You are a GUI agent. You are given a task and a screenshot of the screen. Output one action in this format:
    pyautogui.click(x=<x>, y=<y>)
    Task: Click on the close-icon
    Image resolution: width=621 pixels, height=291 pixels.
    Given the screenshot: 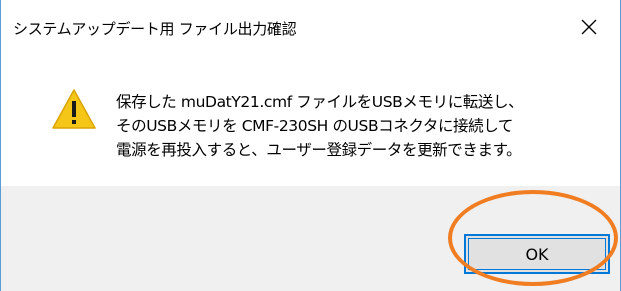 What is the action you would take?
    pyautogui.click(x=589, y=27)
    